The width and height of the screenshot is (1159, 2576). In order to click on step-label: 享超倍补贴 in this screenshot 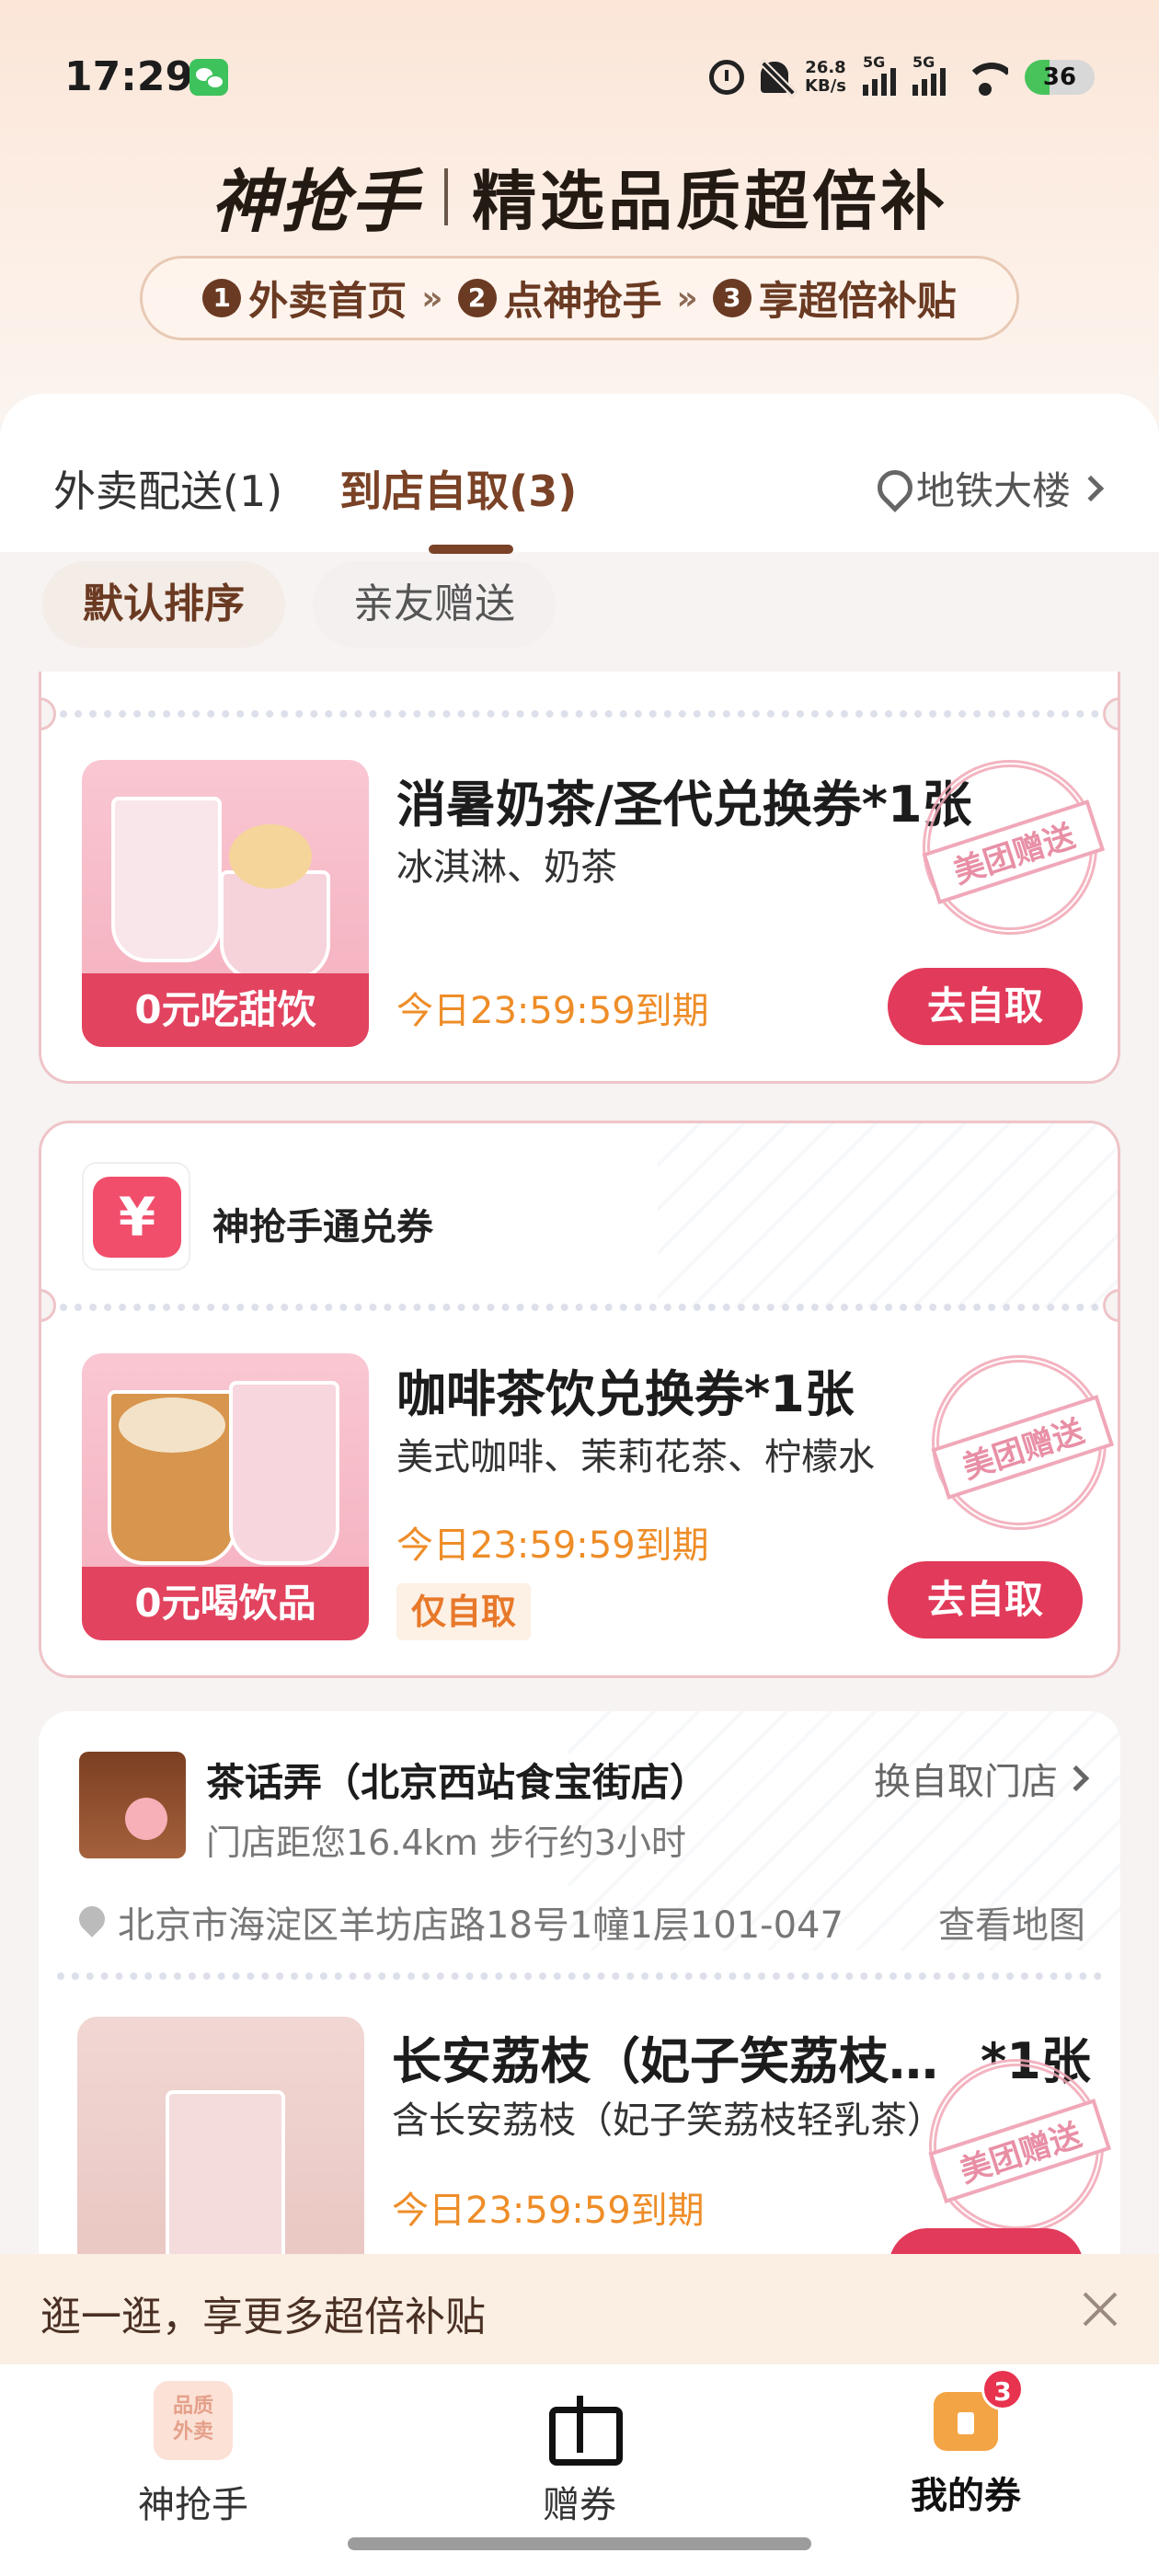, I will do `click(857, 302)`.